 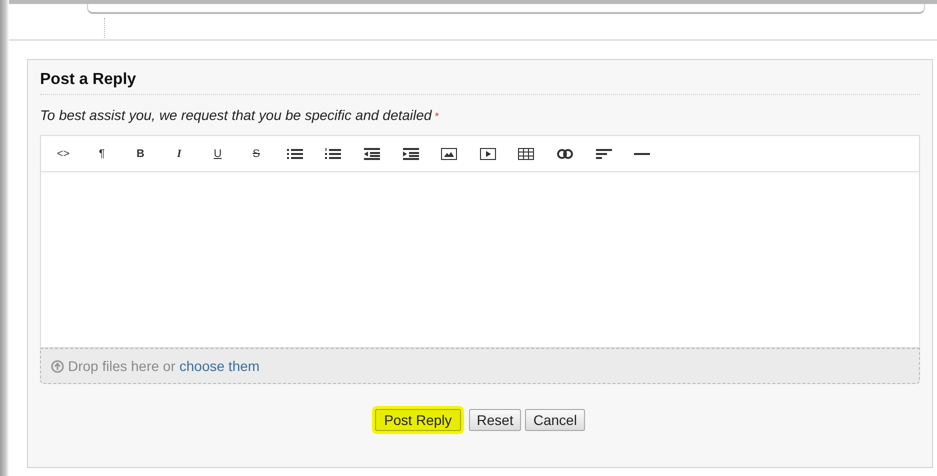 What do you see at coordinates (57, 366) in the screenshot?
I see `upload-icon` at bounding box center [57, 366].